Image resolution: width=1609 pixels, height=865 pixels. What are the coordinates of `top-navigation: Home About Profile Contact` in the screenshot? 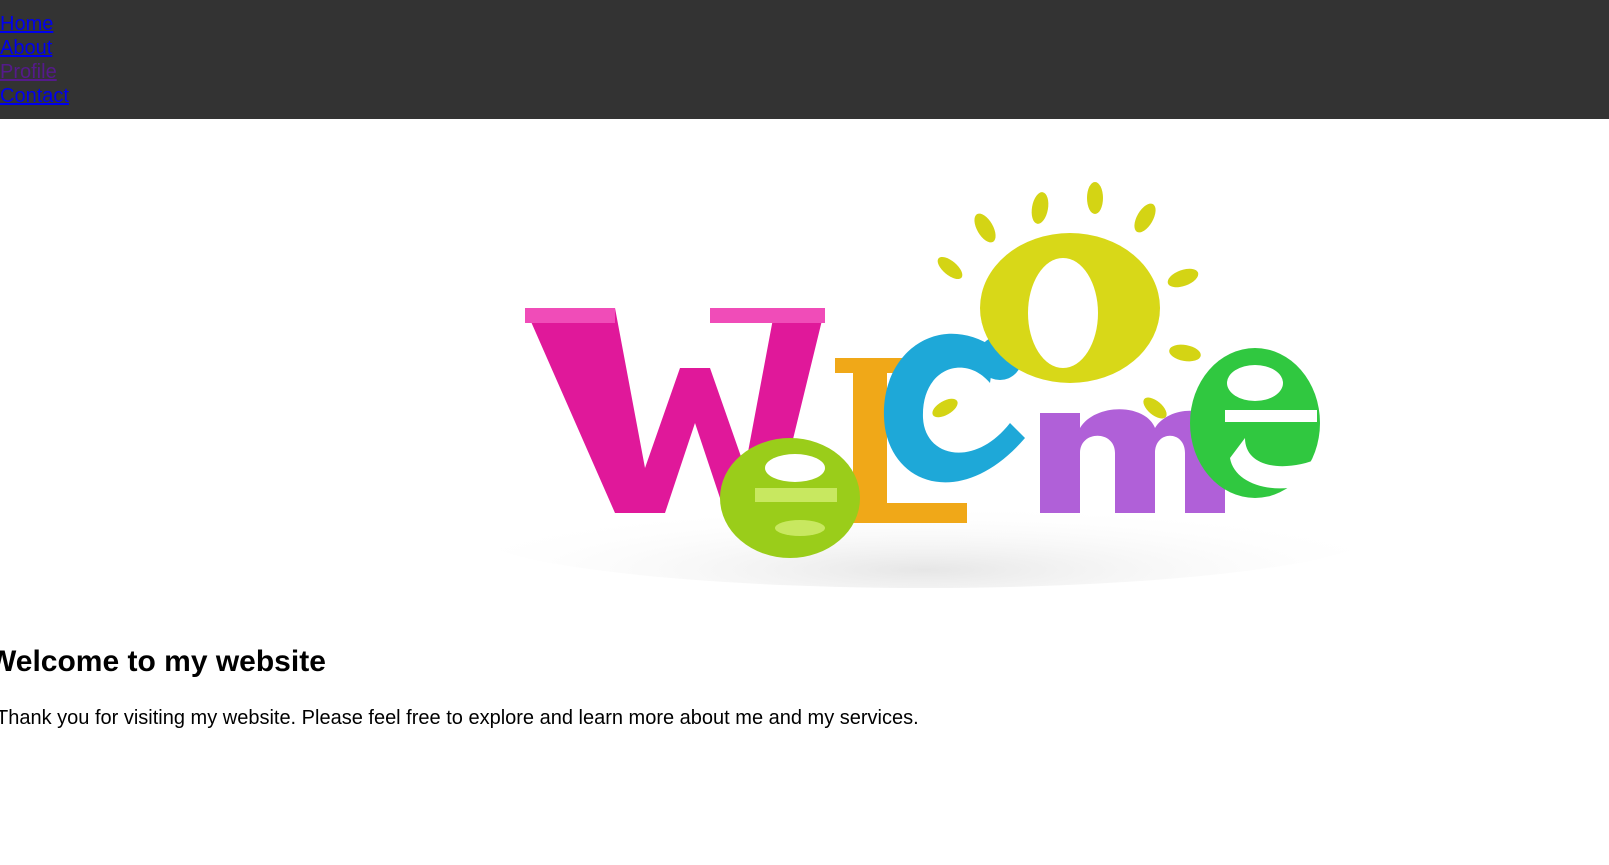 It's located at (804, 59).